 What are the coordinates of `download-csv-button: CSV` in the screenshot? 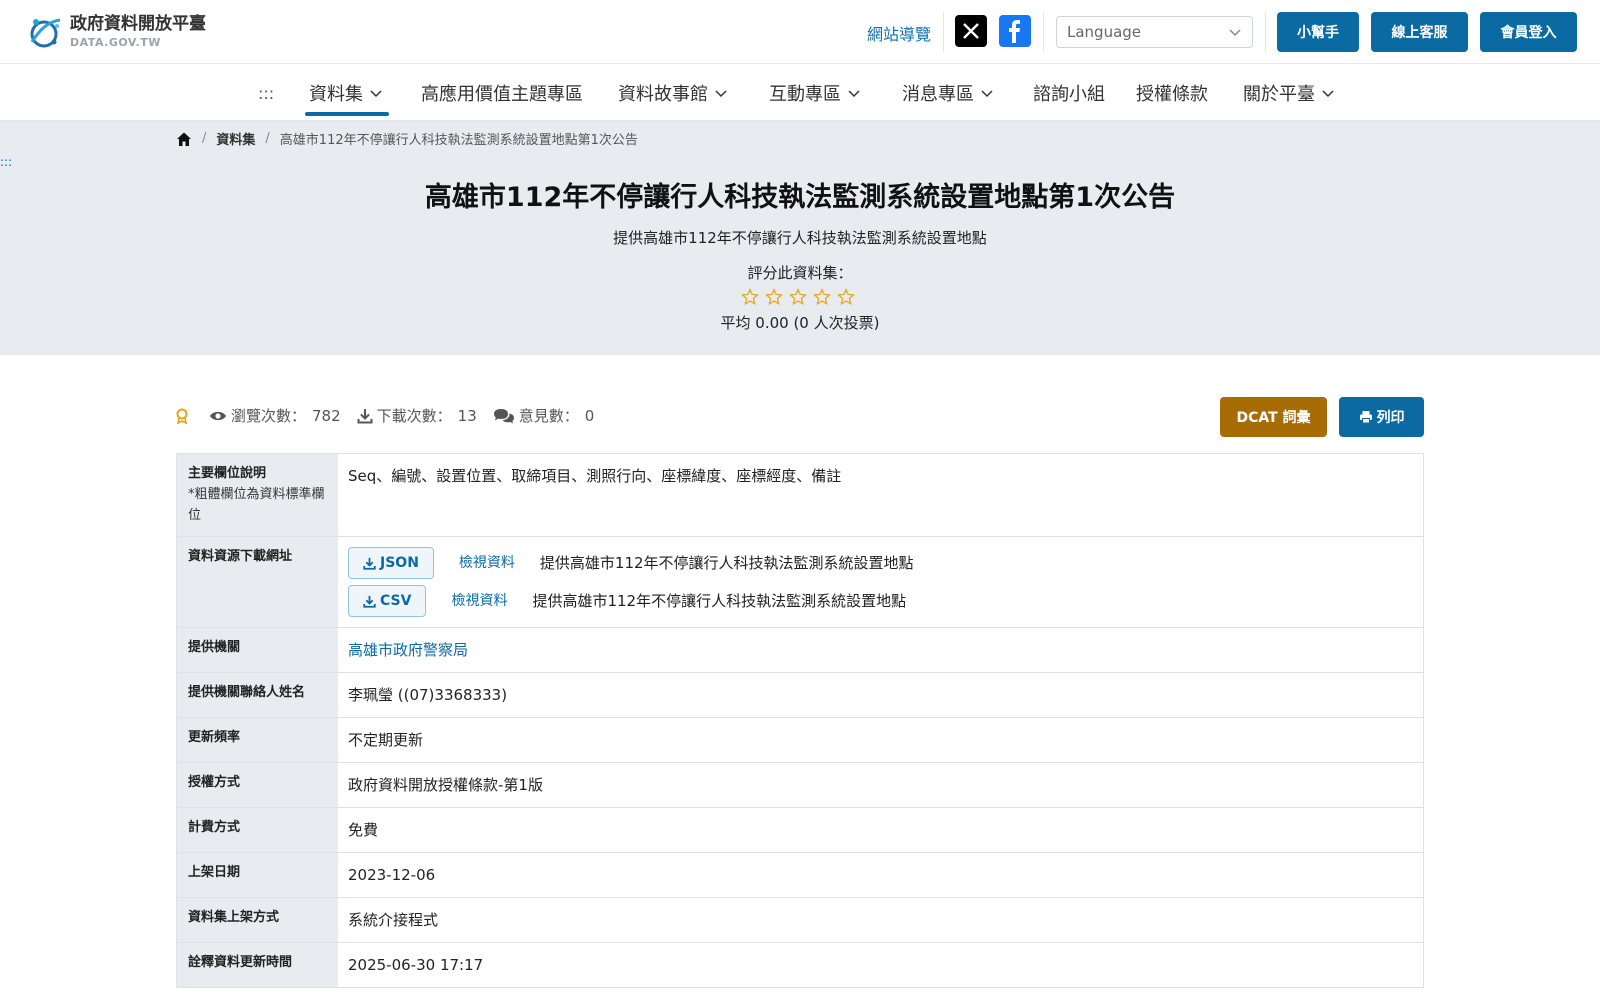 It's located at (387, 601).